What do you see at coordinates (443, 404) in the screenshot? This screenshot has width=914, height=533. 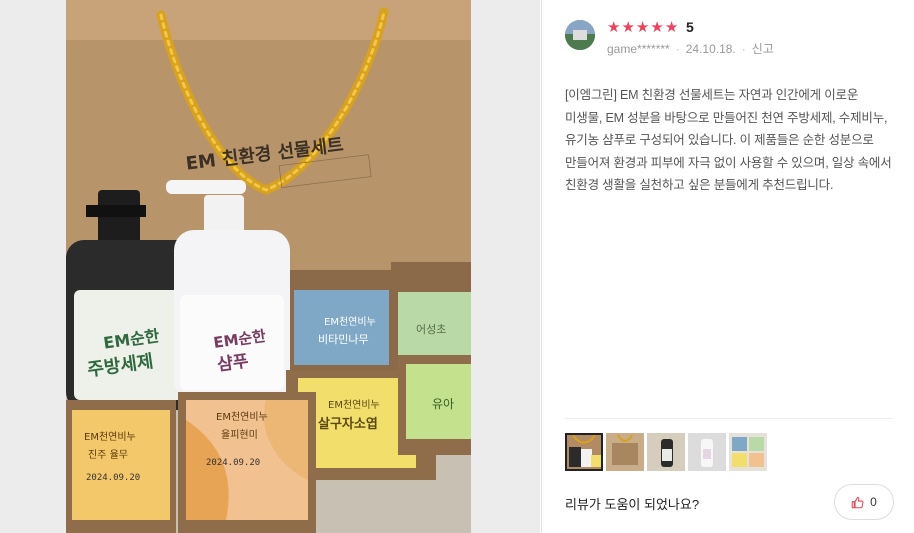 I see `svg-text: 유아` at bounding box center [443, 404].